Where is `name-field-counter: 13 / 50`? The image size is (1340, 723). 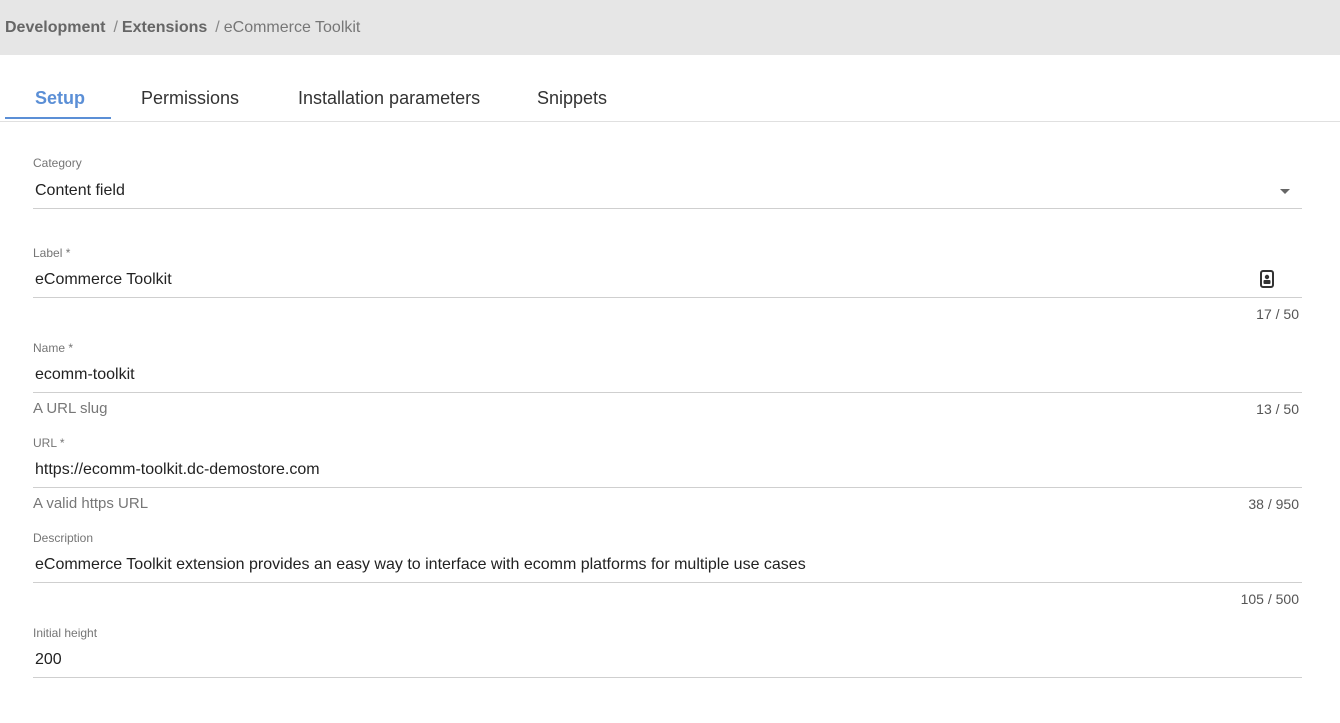
name-field-counter: 13 / 50 is located at coordinates (1277, 409).